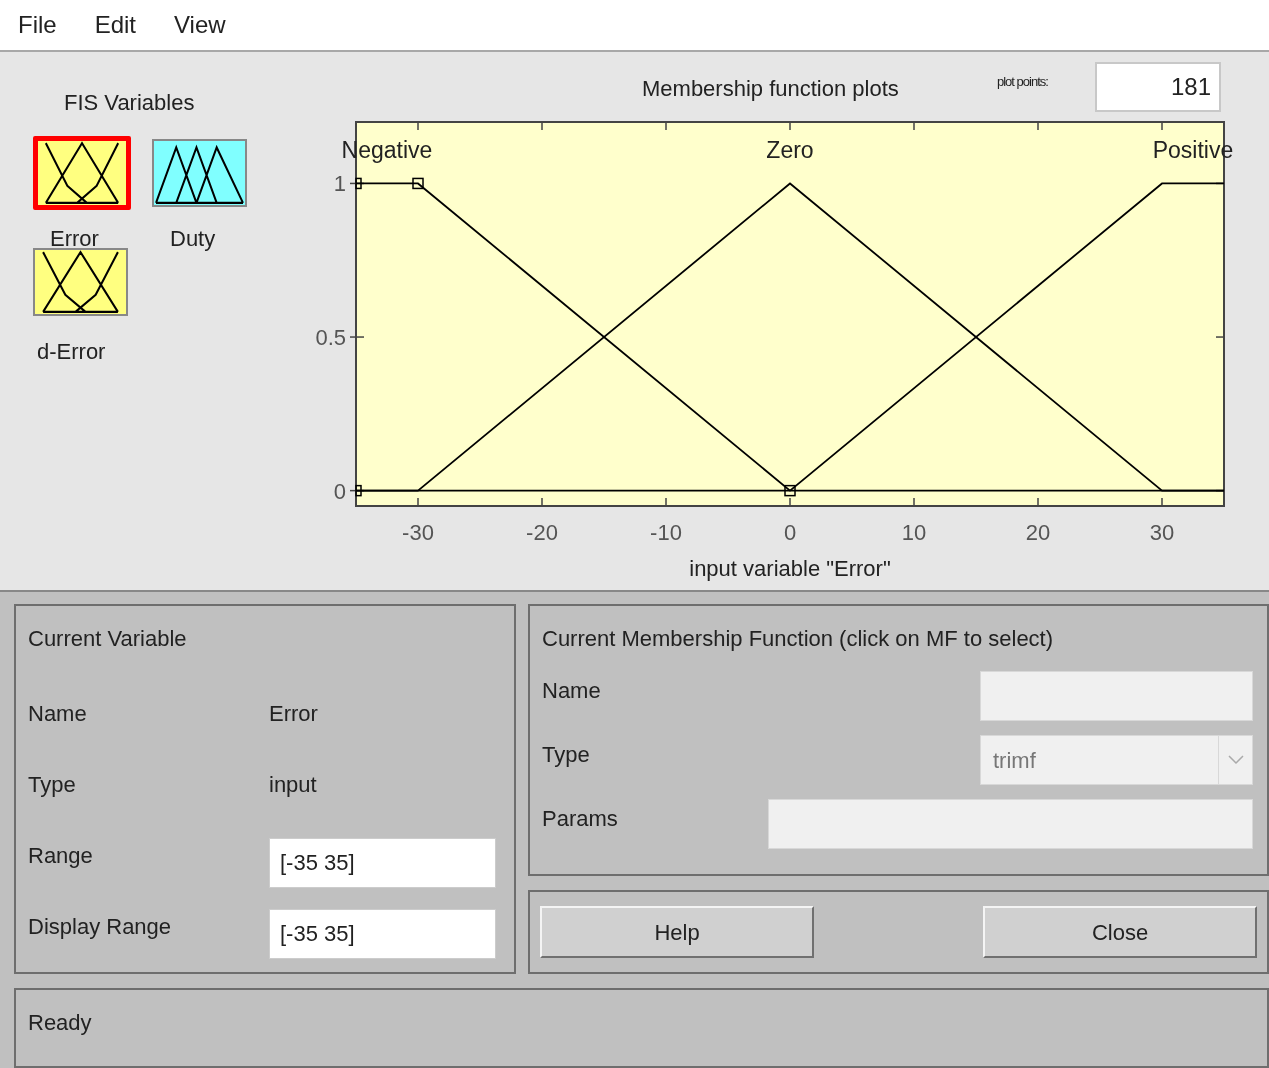  I want to click on tick-label: -10, so click(666, 532).